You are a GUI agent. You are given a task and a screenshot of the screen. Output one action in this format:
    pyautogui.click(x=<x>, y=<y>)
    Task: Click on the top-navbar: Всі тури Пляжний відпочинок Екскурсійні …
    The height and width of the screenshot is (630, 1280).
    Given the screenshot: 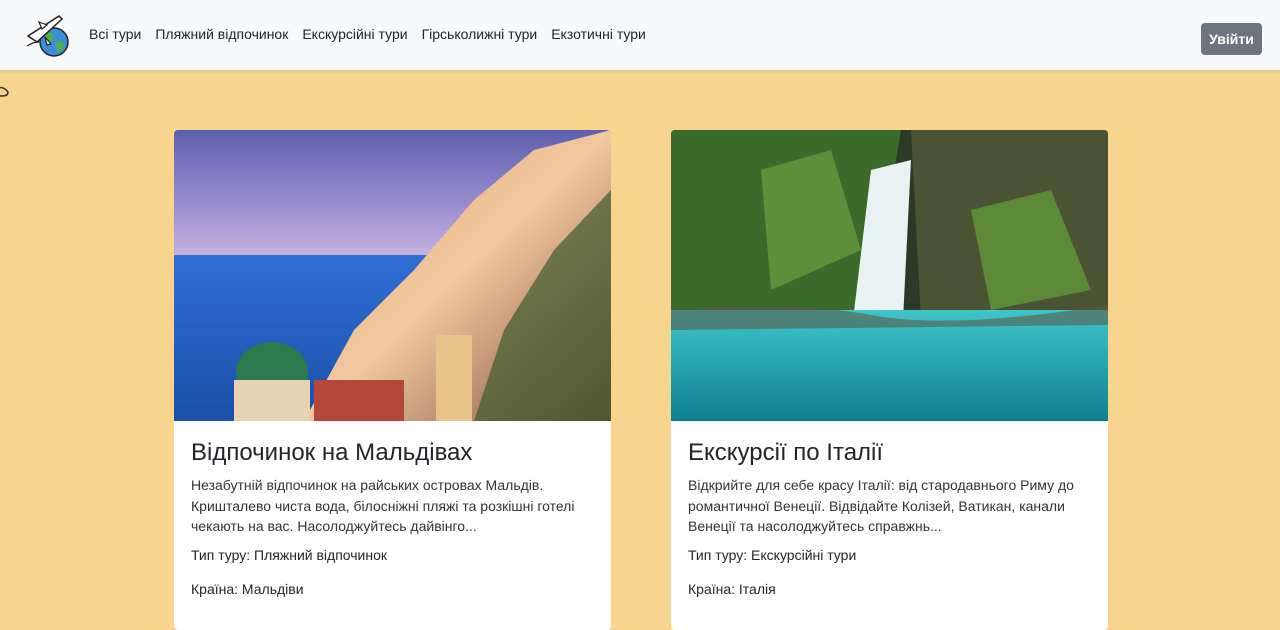 What is the action you would take?
    pyautogui.click(x=640, y=35)
    